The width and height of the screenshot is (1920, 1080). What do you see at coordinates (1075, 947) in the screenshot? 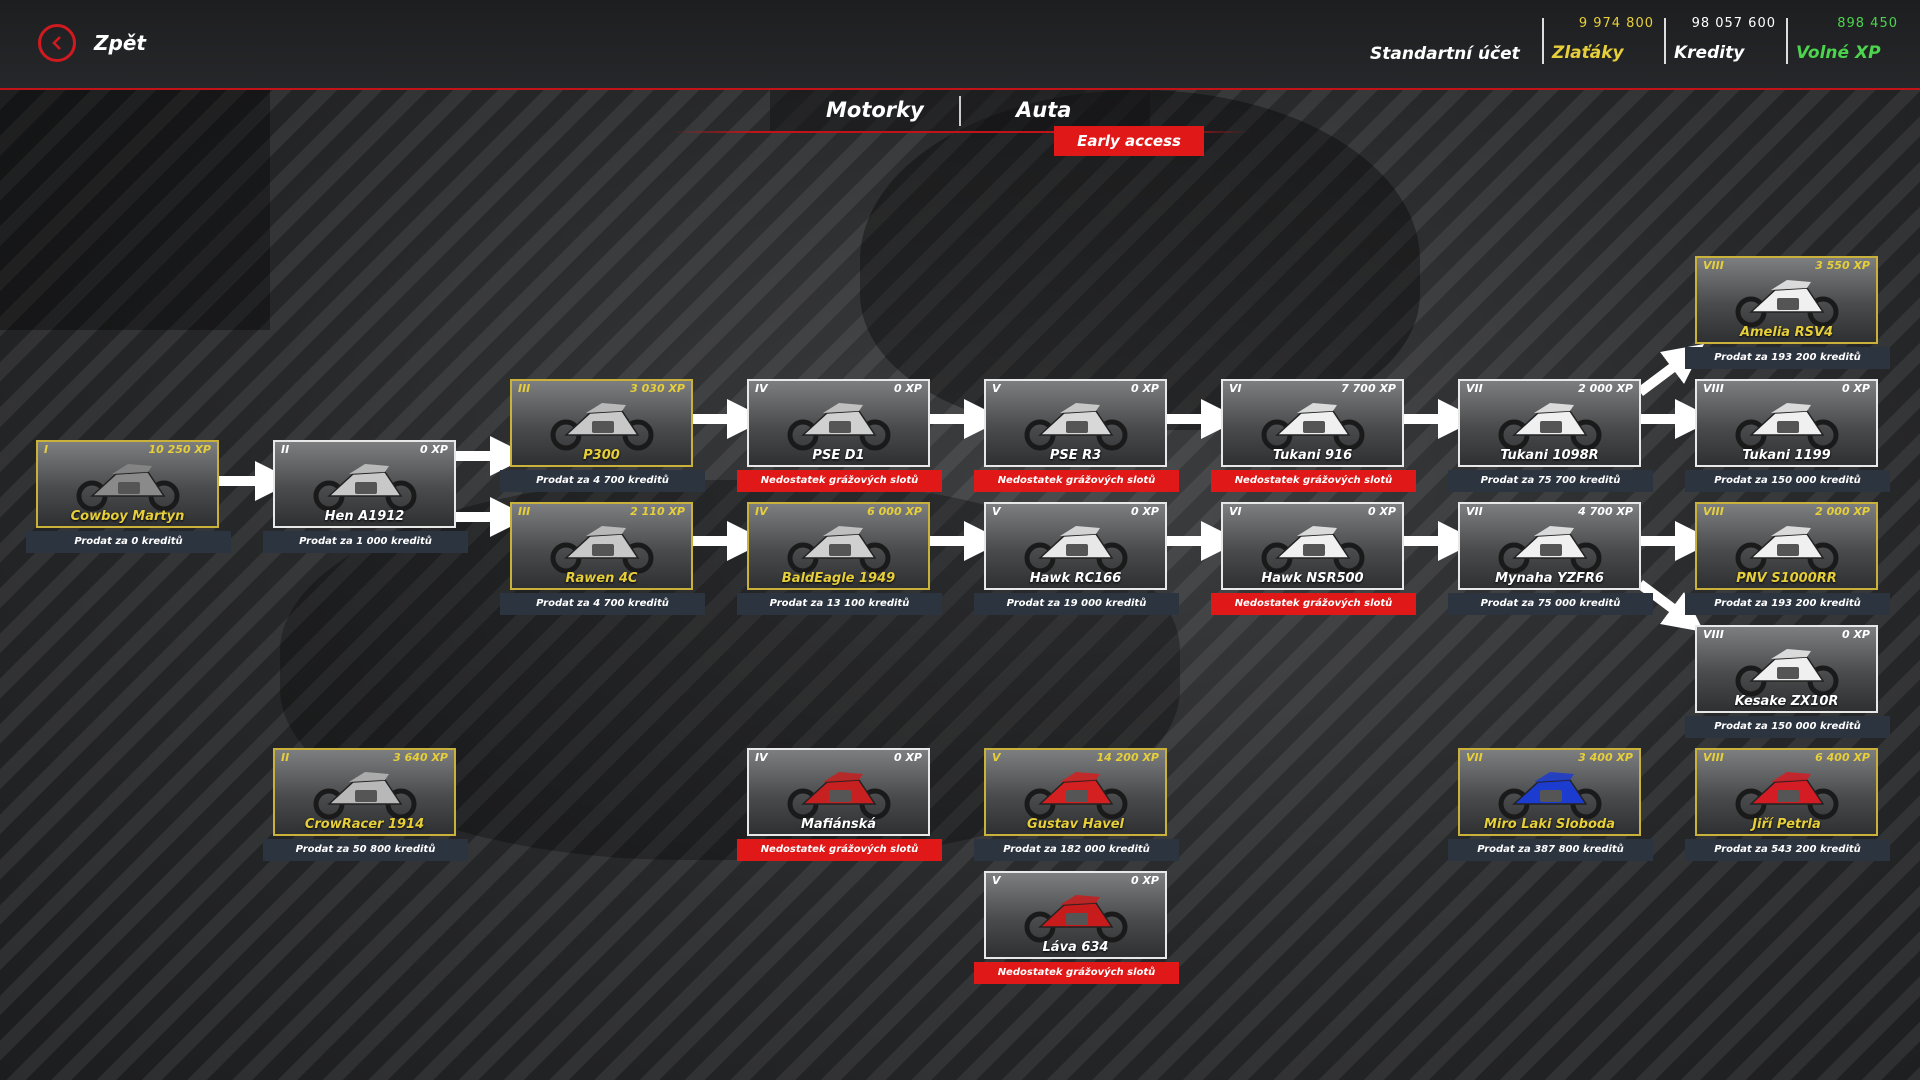
I see `vehicle-name: Láva 634` at bounding box center [1075, 947].